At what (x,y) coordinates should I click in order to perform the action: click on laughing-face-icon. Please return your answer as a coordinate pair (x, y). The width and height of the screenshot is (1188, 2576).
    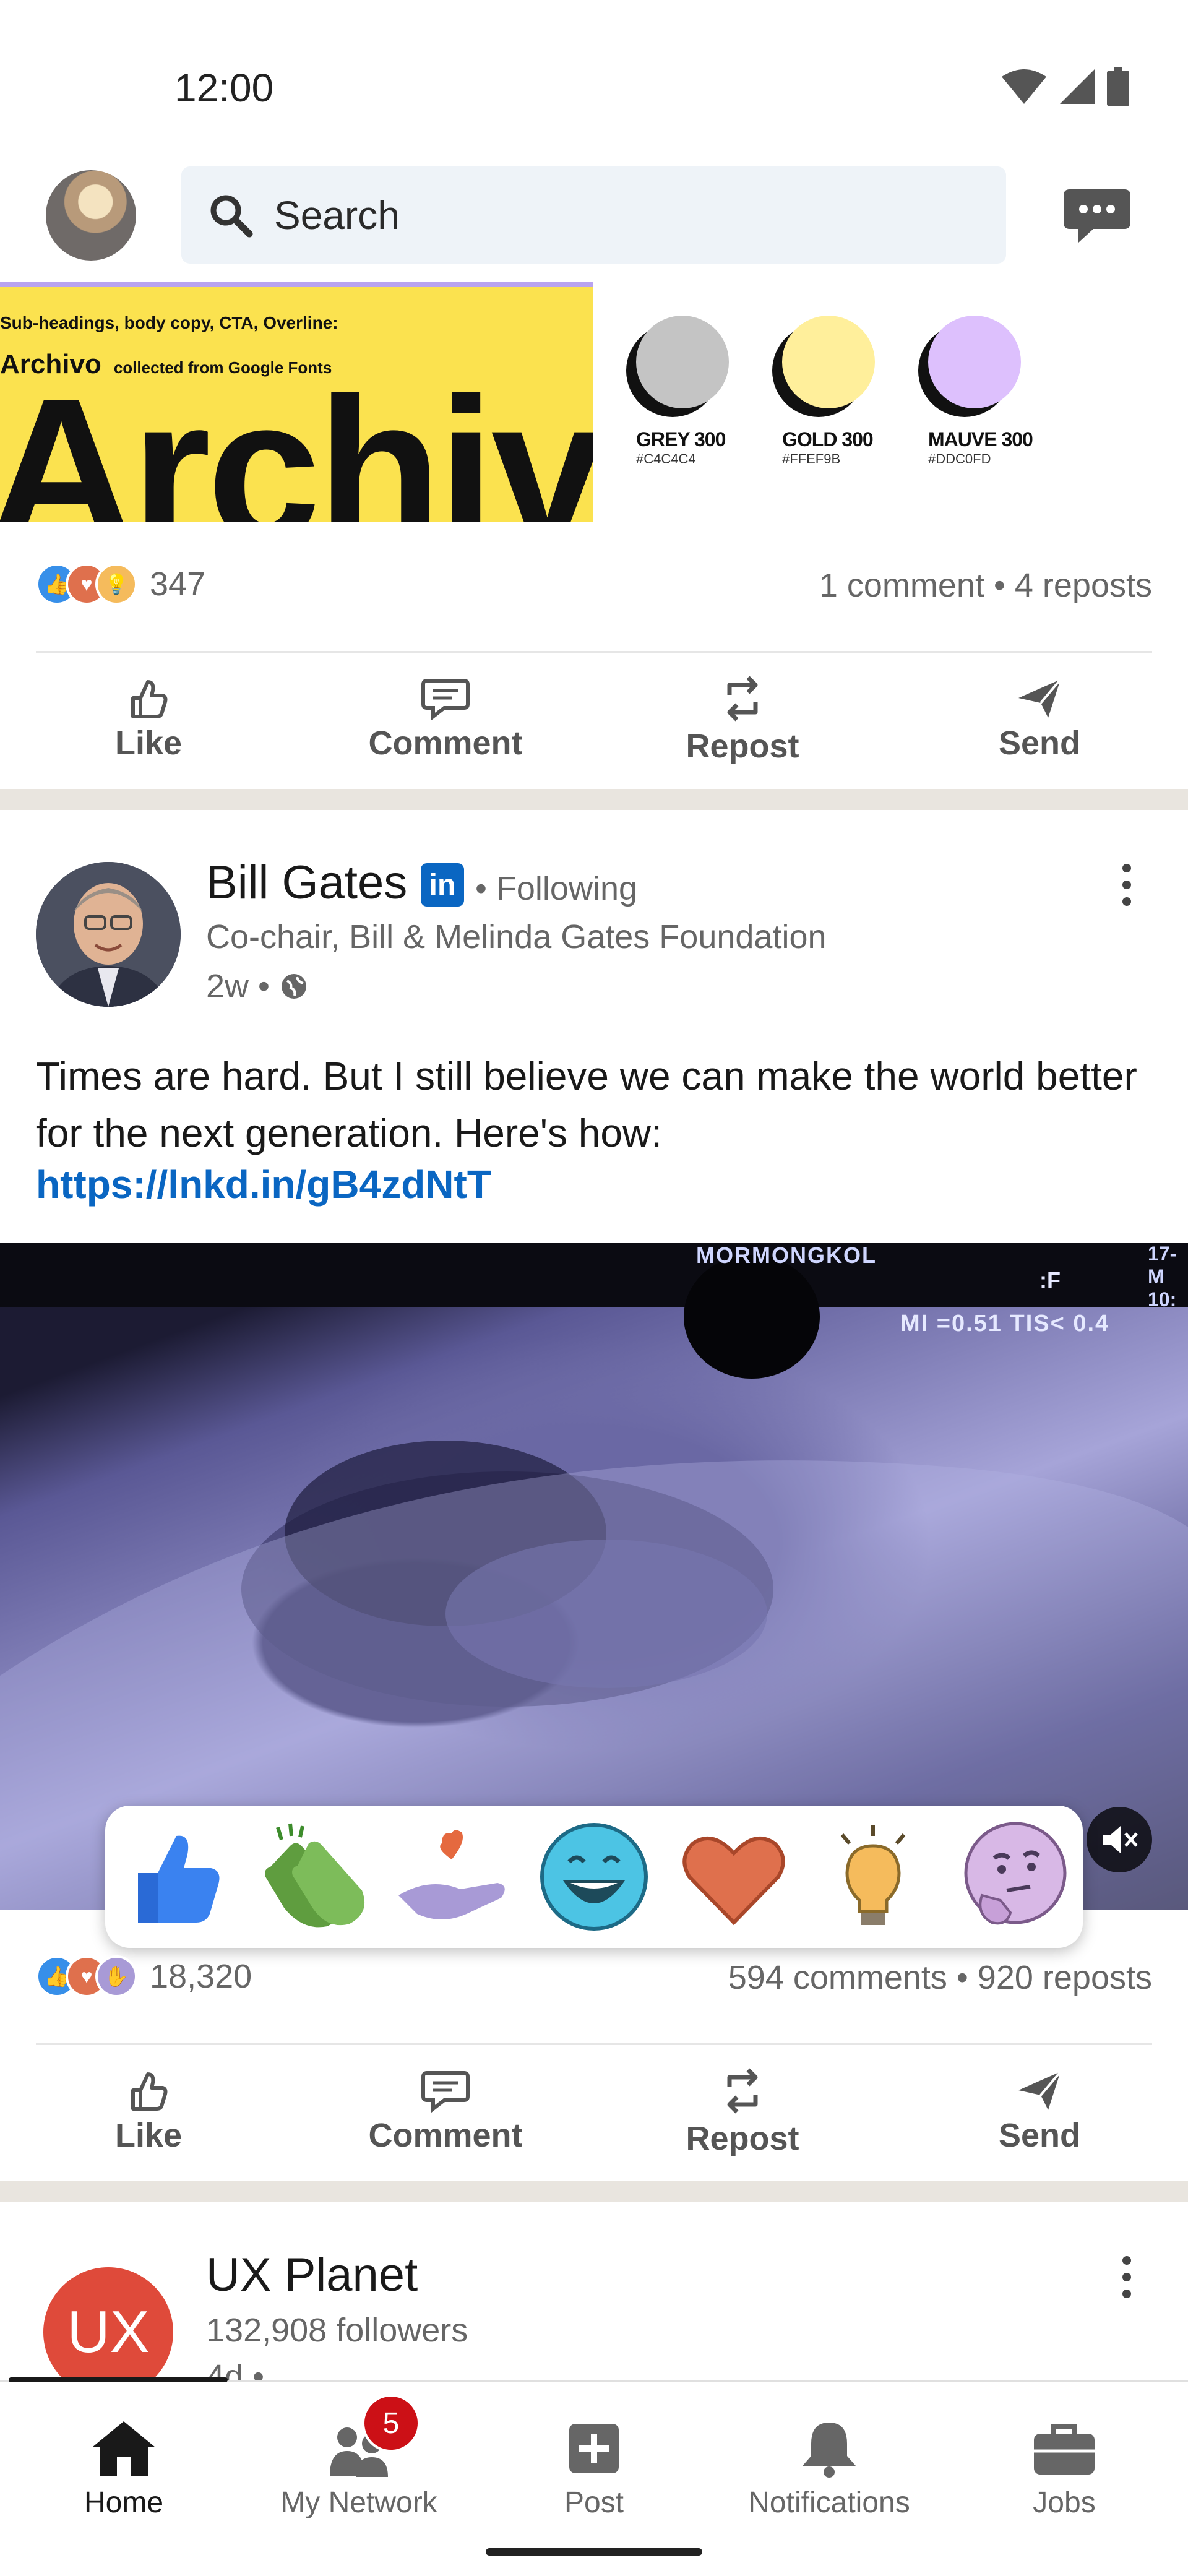
    Looking at the image, I should click on (594, 1877).